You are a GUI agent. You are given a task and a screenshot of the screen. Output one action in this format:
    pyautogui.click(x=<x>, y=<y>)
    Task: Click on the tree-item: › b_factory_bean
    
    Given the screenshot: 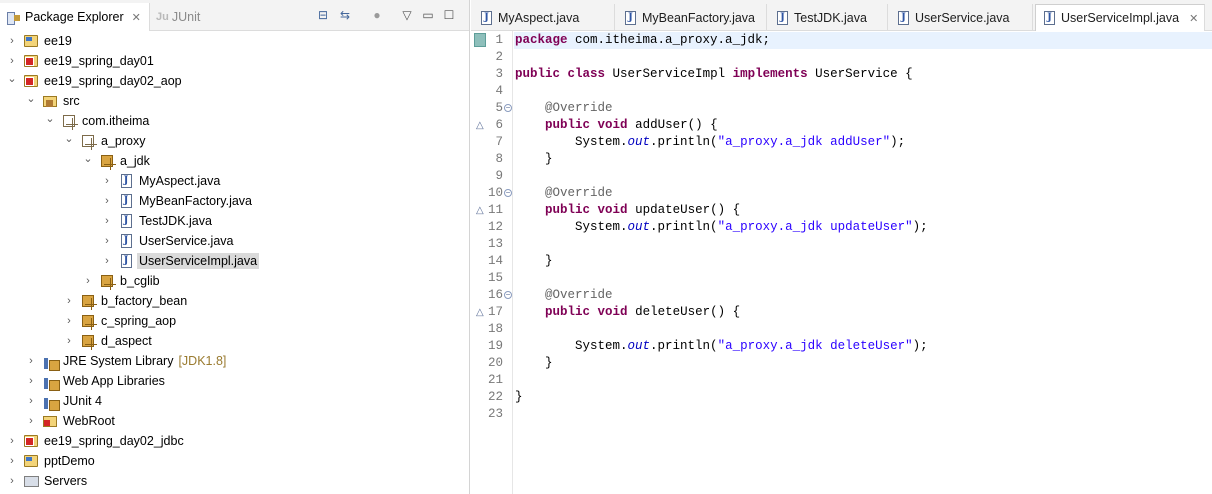 What is the action you would take?
    pyautogui.click(x=126, y=301)
    